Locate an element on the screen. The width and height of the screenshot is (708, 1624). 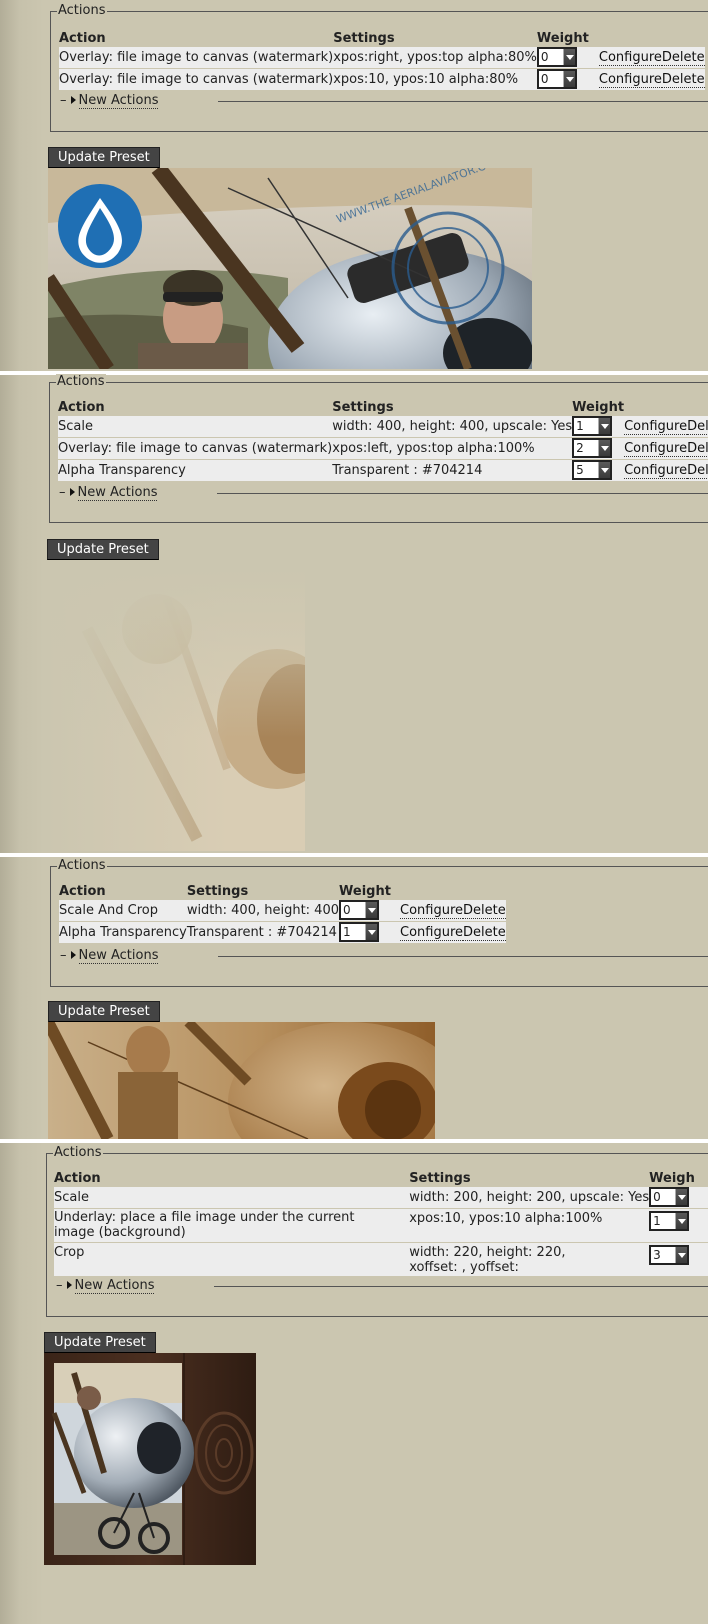
action-name: Scale And Crop is located at coordinates (123, 909).